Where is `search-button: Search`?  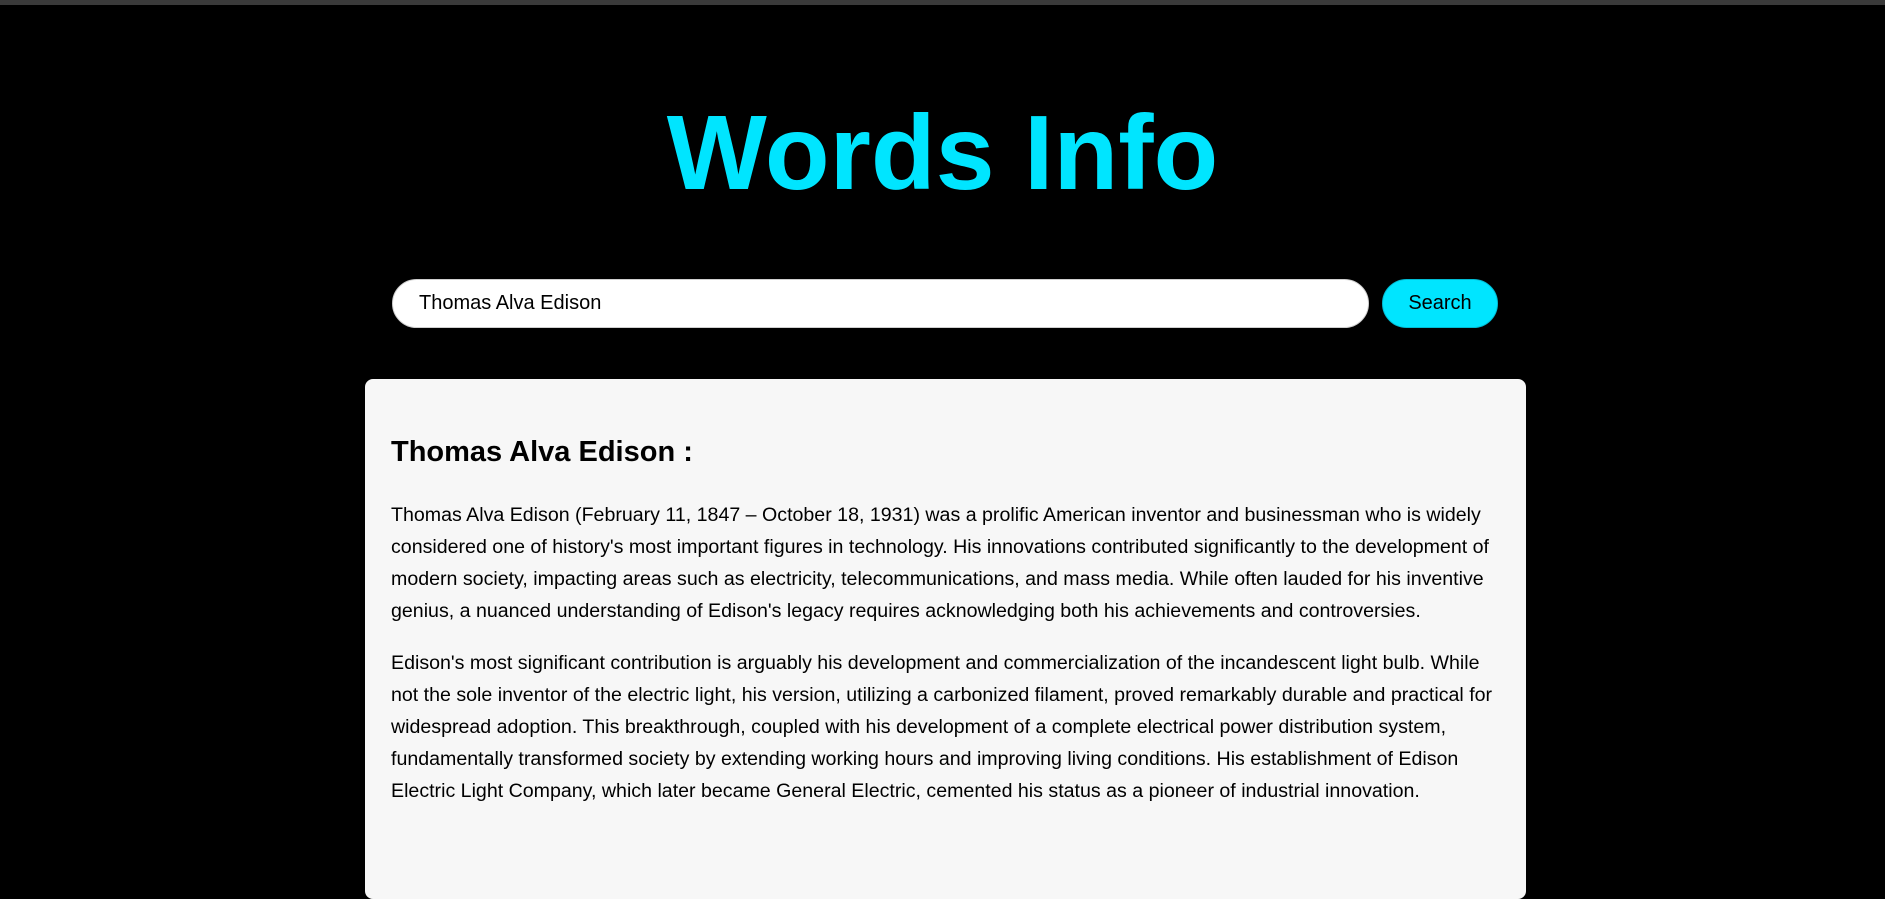
search-button: Search is located at coordinates (1440, 303).